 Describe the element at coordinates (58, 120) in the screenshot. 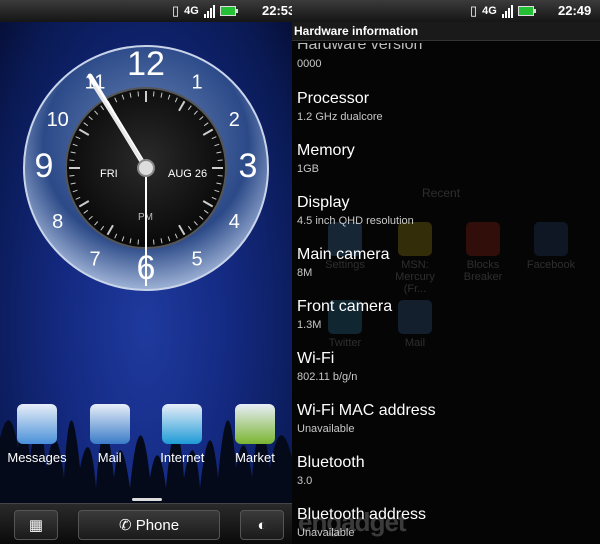

I see `clock-numeral: 10` at that location.